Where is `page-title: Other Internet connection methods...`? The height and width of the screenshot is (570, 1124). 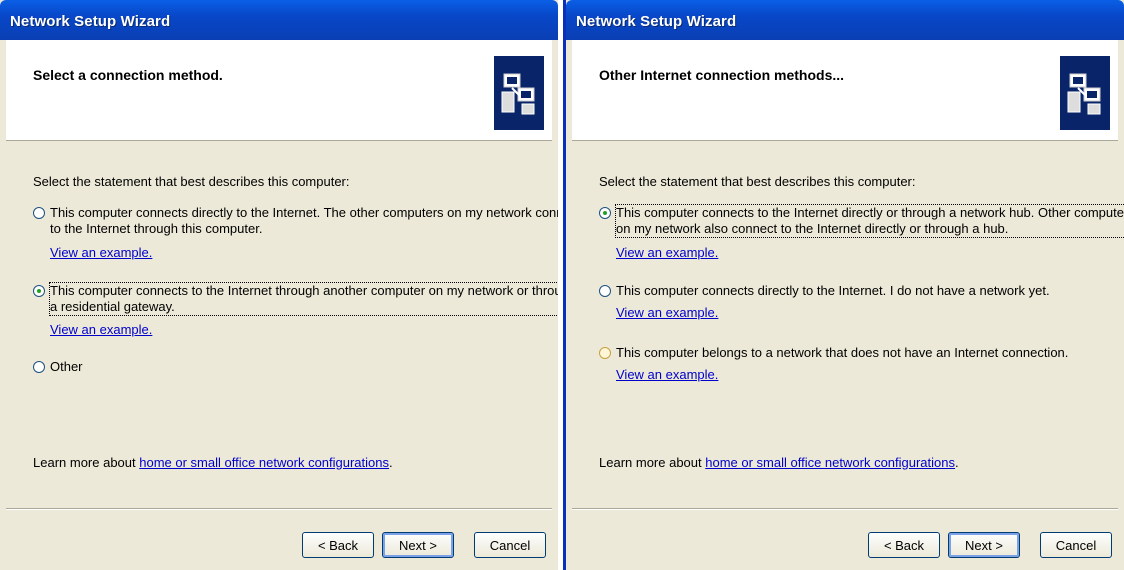 page-title: Other Internet connection methods... is located at coordinates (722, 75).